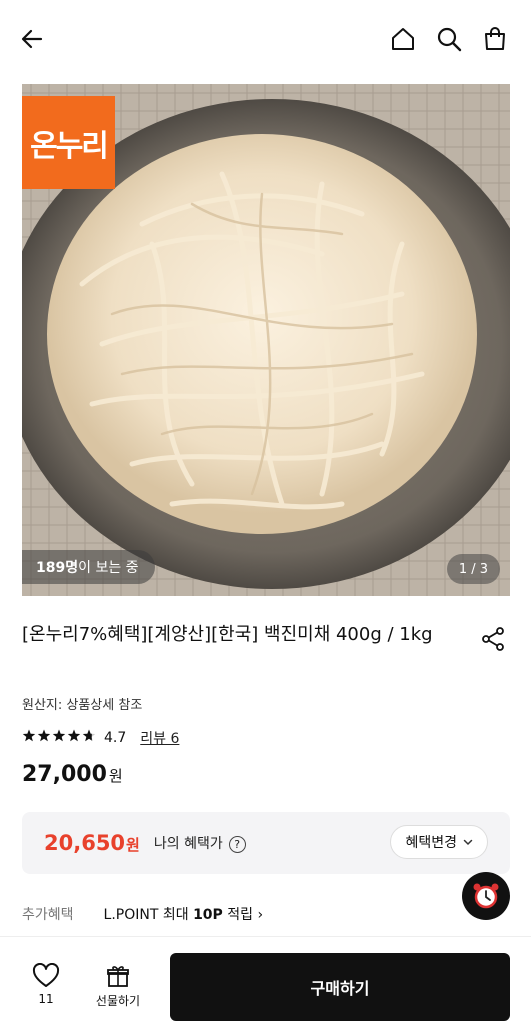 This screenshot has width=531, height=1024. I want to click on search-button, so click(449, 39).